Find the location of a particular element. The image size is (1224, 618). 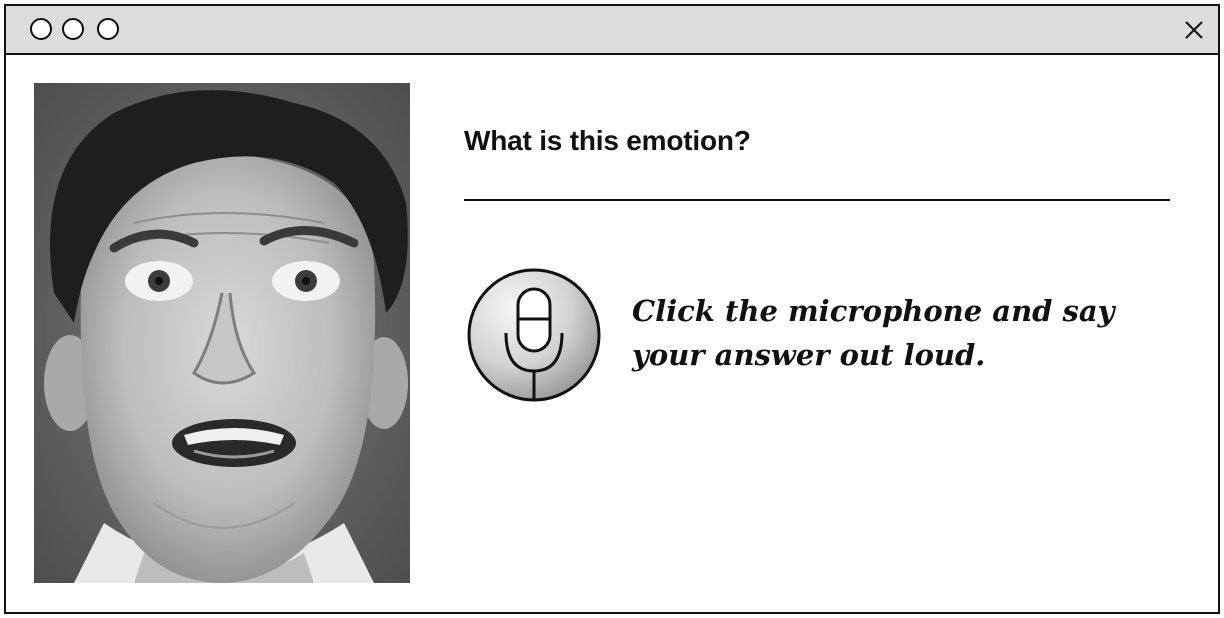

instruction-line-1: Click the microphone and say is located at coordinates (873, 311).